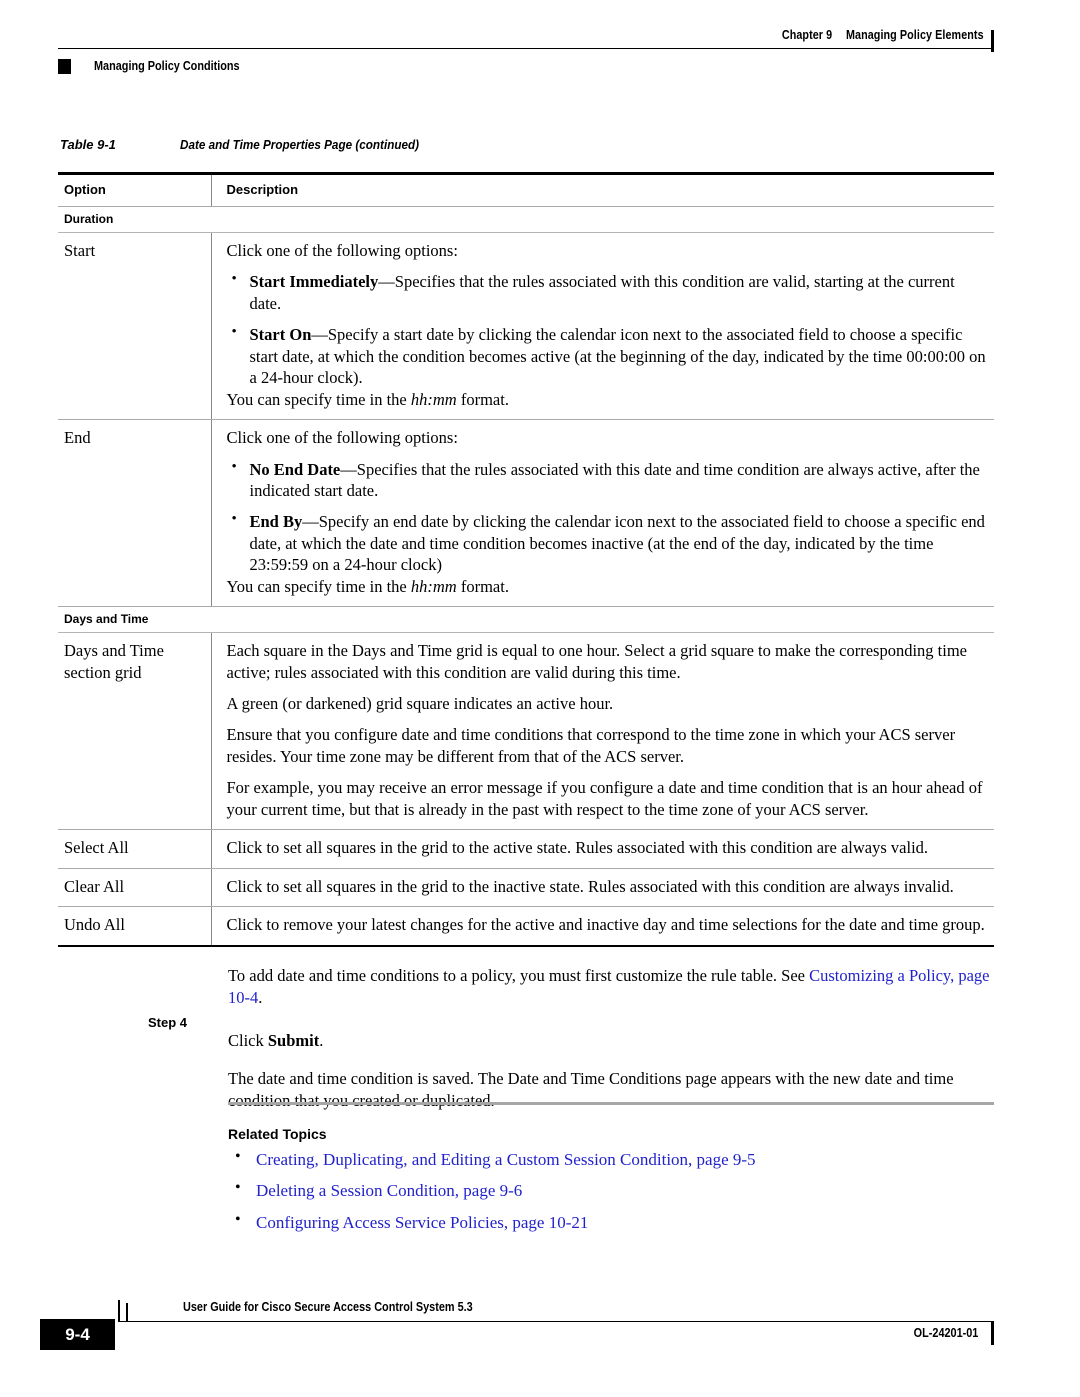 The image size is (1080, 1397). What do you see at coordinates (134, 849) in the screenshot?
I see `row-option-select-all: Select All` at bounding box center [134, 849].